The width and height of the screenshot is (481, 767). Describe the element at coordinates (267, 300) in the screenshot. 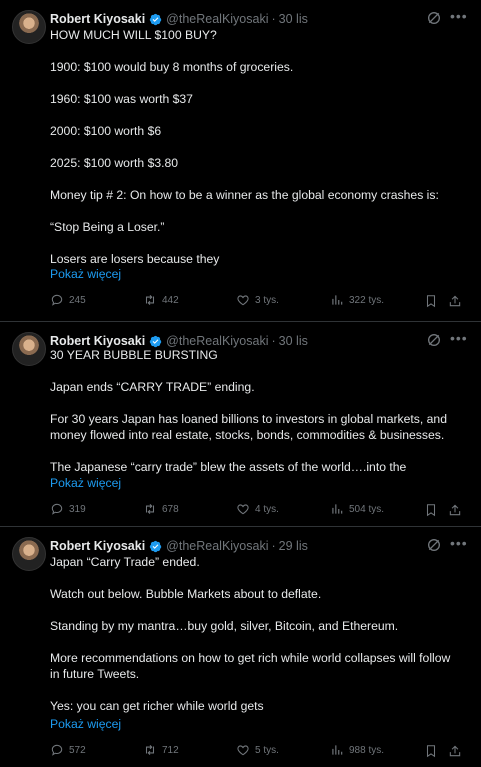

I see `like-count: 3 tys.` at that location.